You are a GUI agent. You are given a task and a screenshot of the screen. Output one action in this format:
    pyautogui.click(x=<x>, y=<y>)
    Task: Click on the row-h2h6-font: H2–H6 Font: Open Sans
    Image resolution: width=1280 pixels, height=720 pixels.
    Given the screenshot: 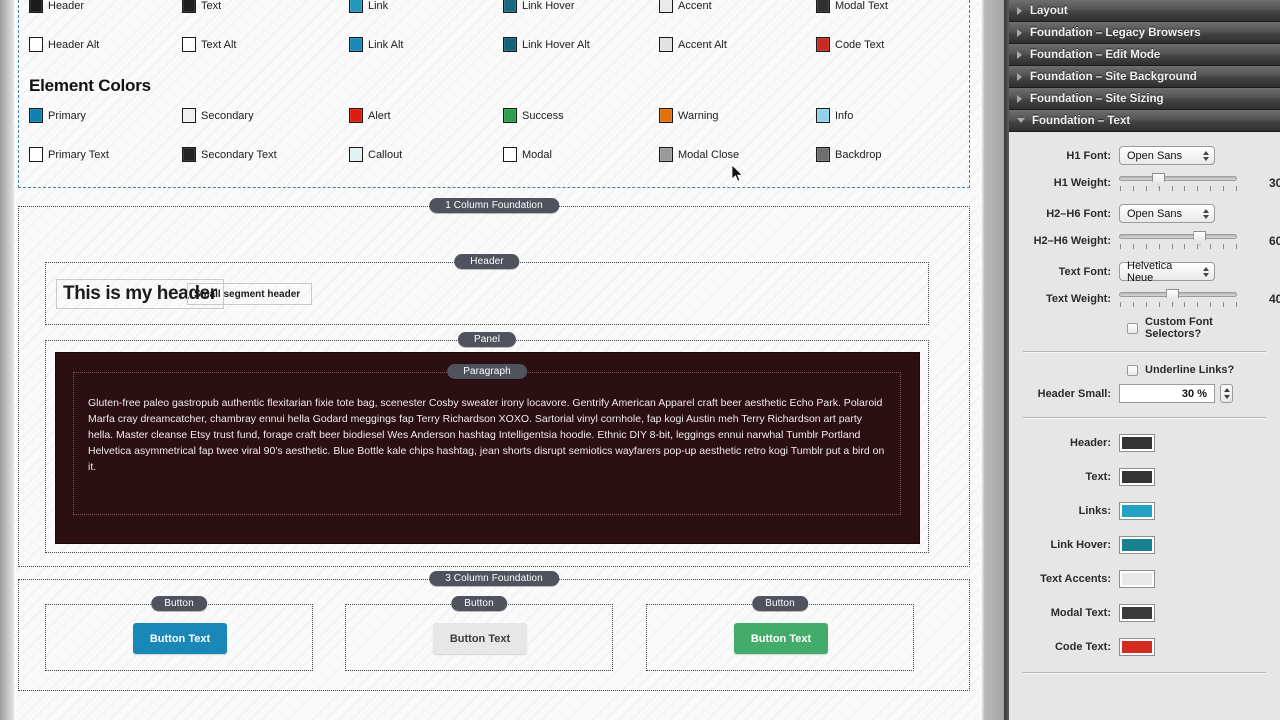 What is the action you would take?
    pyautogui.click(x=1144, y=213)
    